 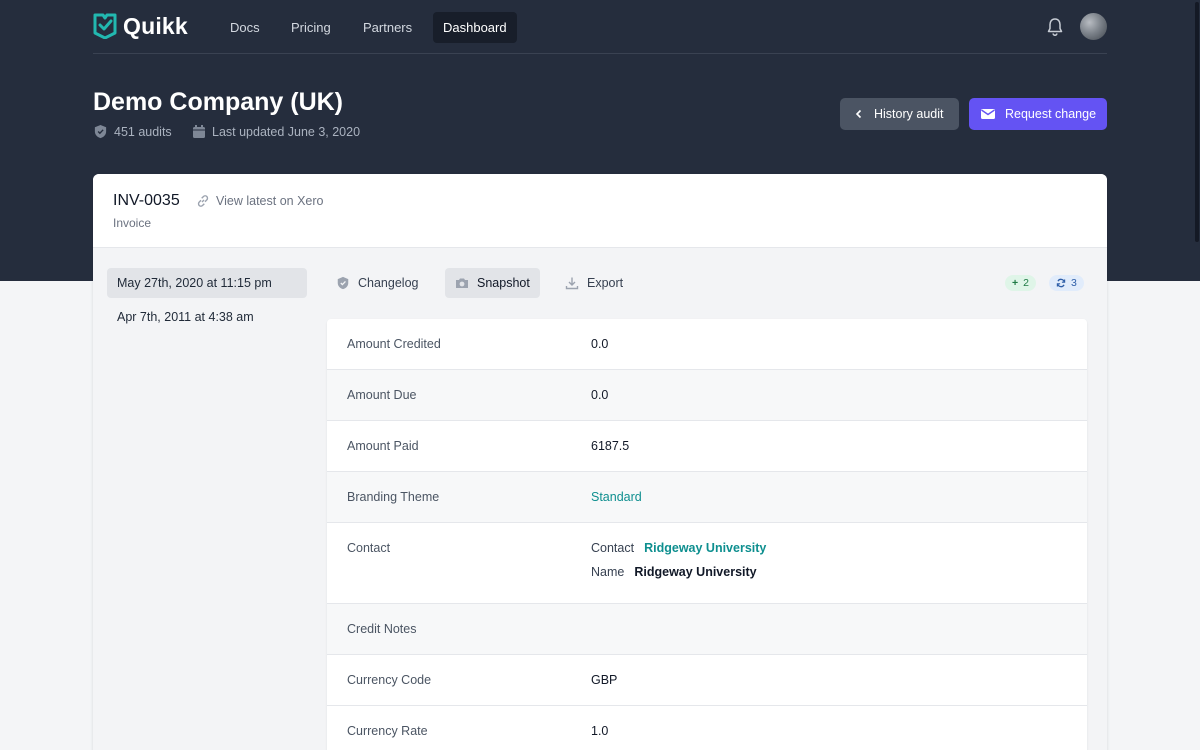 I want to click on page-title: Demo Company (UK), so click(x=218, y=102).